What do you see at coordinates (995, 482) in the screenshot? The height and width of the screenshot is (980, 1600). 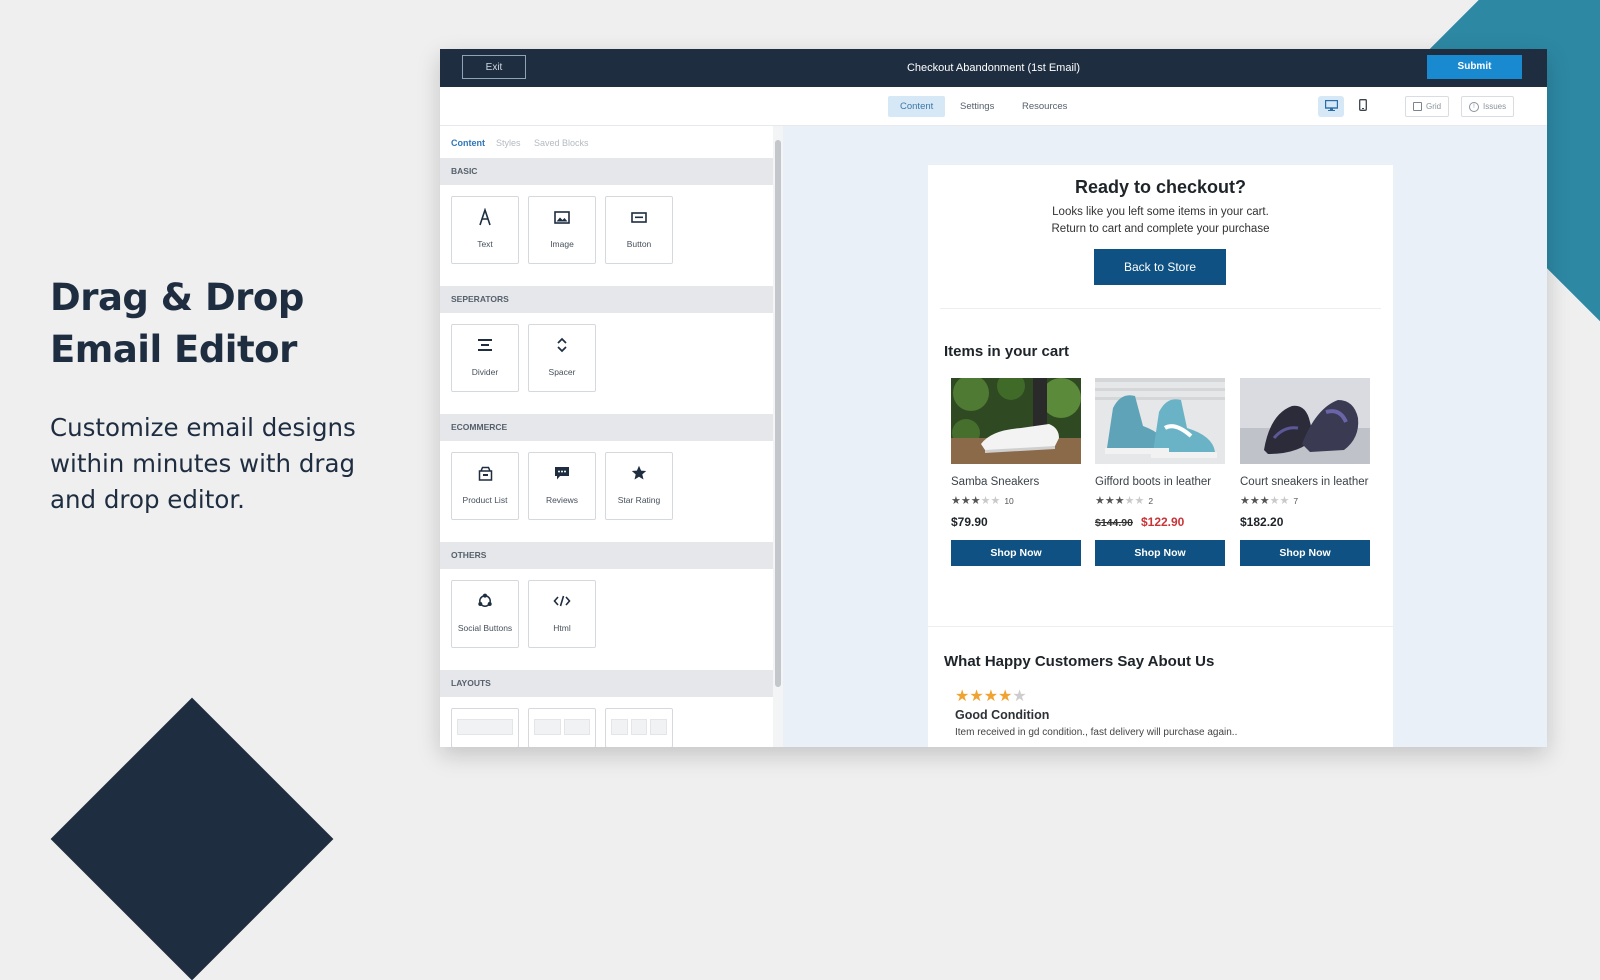 I see `product-name: Samba Sneakers` at bounding box center [995, 482].